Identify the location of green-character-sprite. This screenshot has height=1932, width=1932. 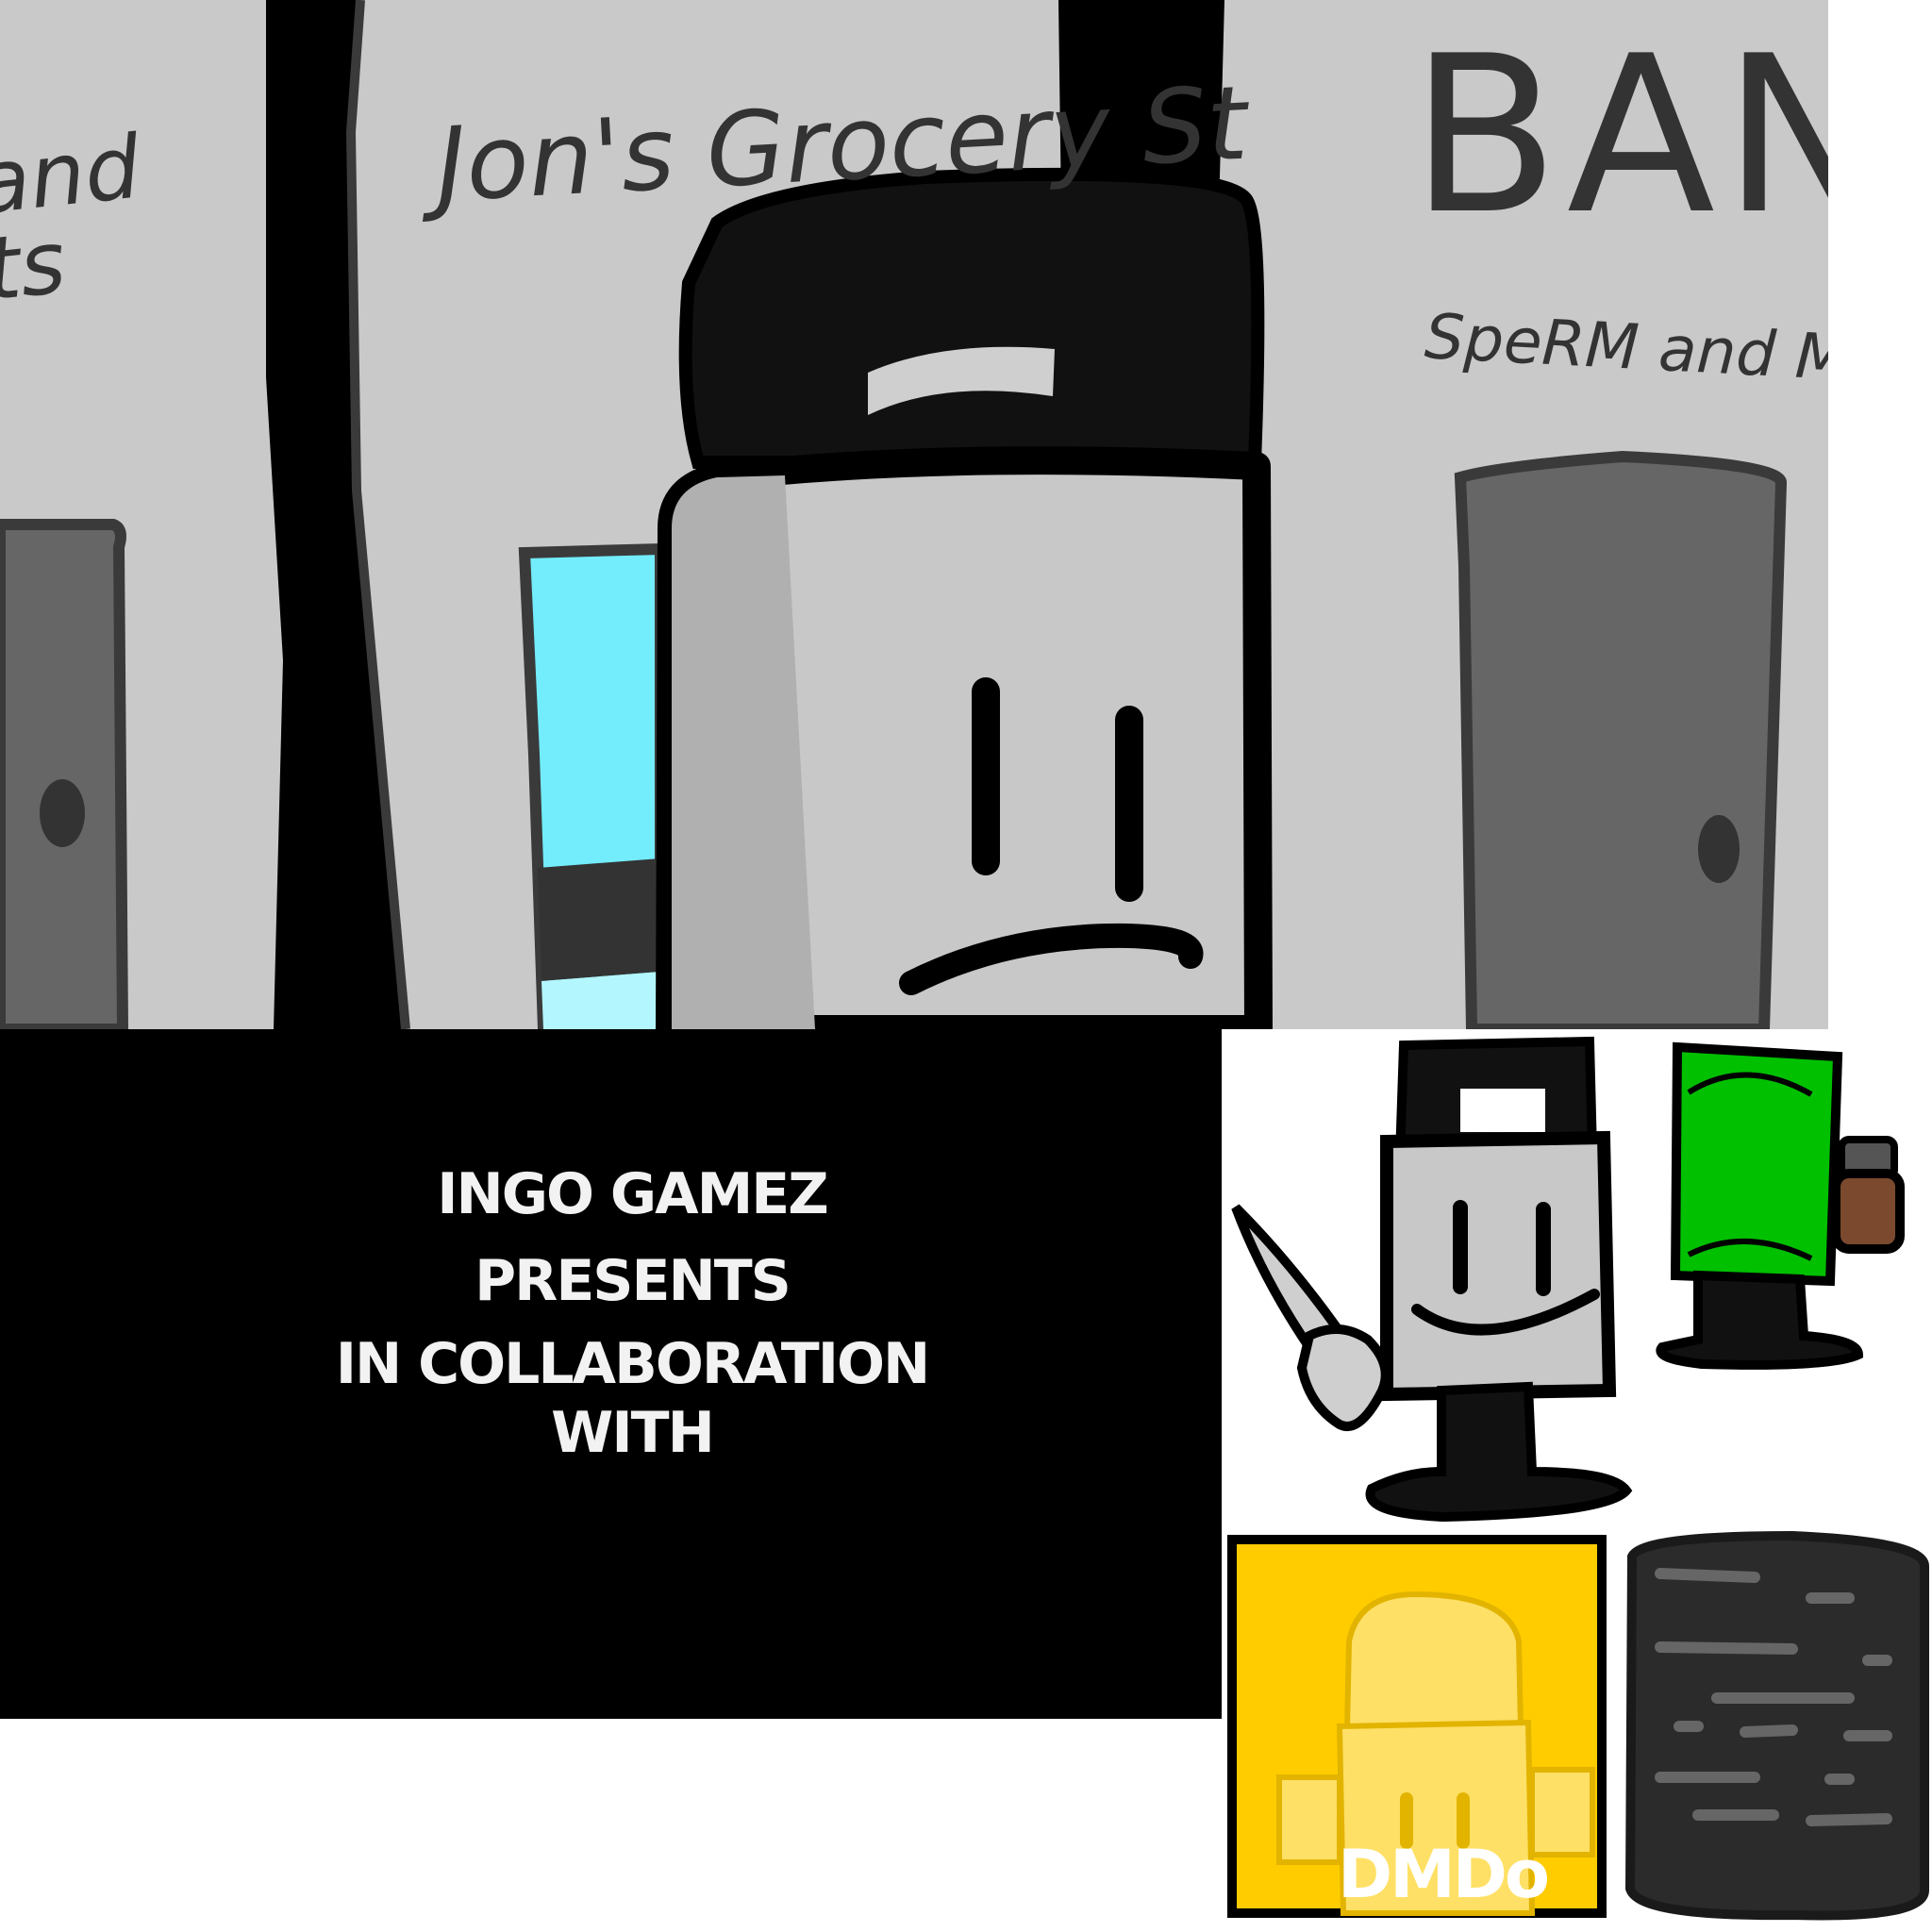
(1780, 1206).